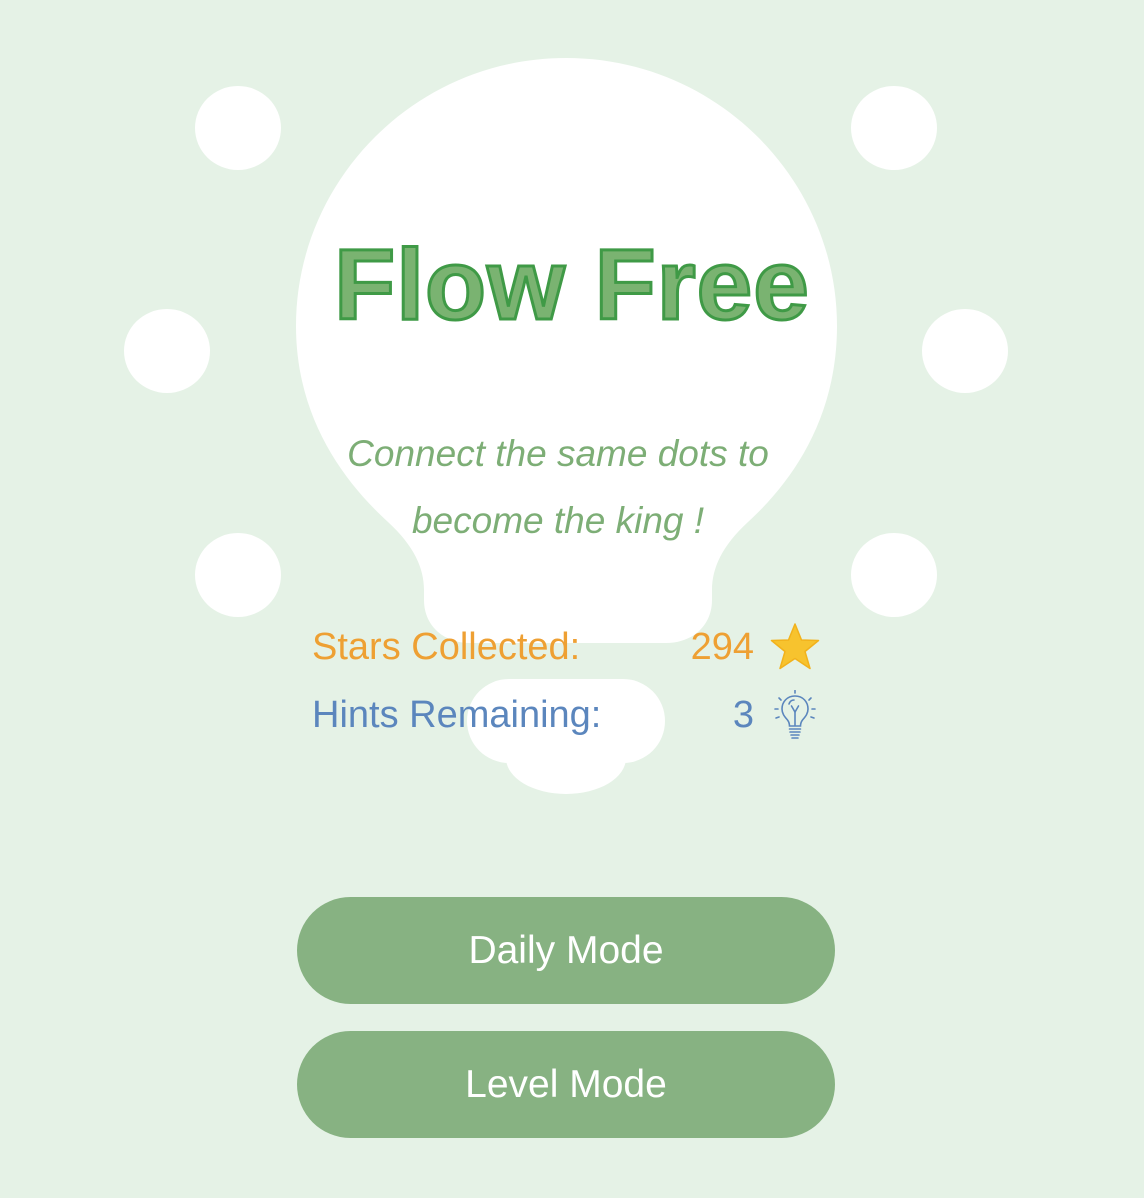 The image size is (1144, 1198). Describe the element at coordinates (743, 715) in the screenshot. I see `hints-remaining-value: 3` at that location.